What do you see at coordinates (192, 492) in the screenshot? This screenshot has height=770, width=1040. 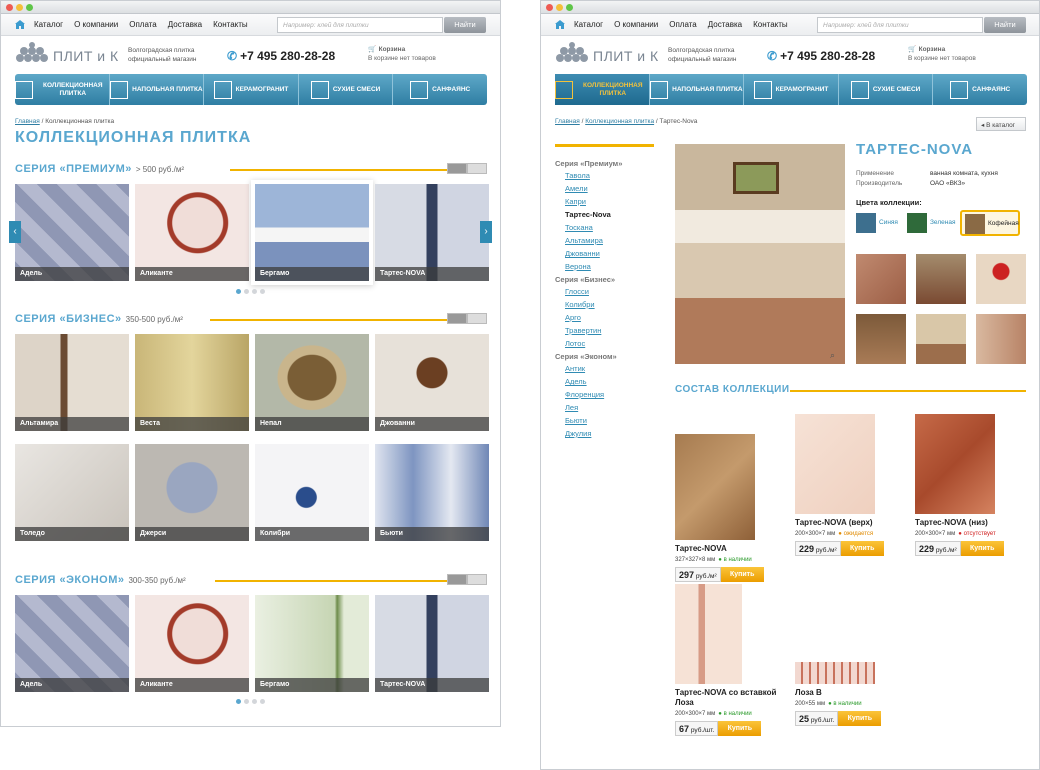 I see `tile-card: Джерси` at bounding box center [192, 492].